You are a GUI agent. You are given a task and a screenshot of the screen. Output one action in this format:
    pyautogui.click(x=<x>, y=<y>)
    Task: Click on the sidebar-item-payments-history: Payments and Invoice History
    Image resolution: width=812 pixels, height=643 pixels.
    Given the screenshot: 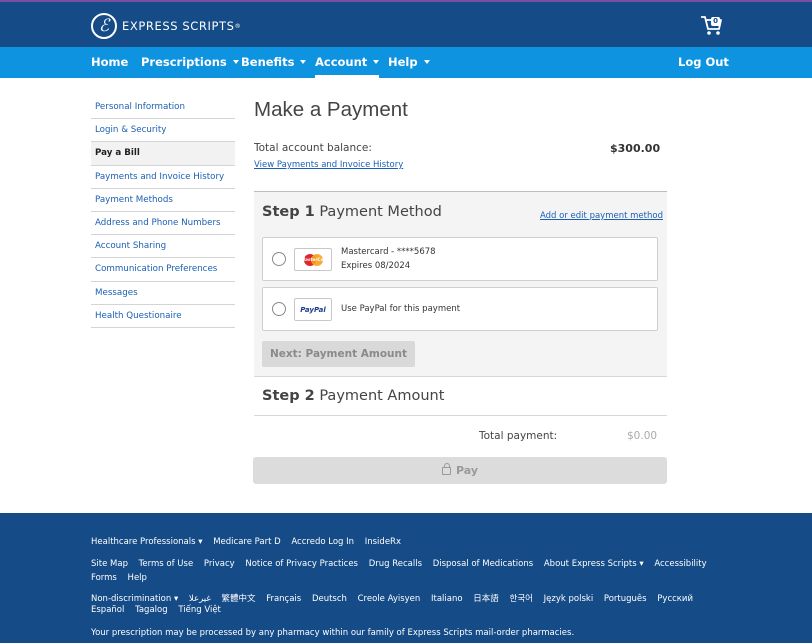 What is the action you would take?
    pyautogui.click(x=163, y=177)
    